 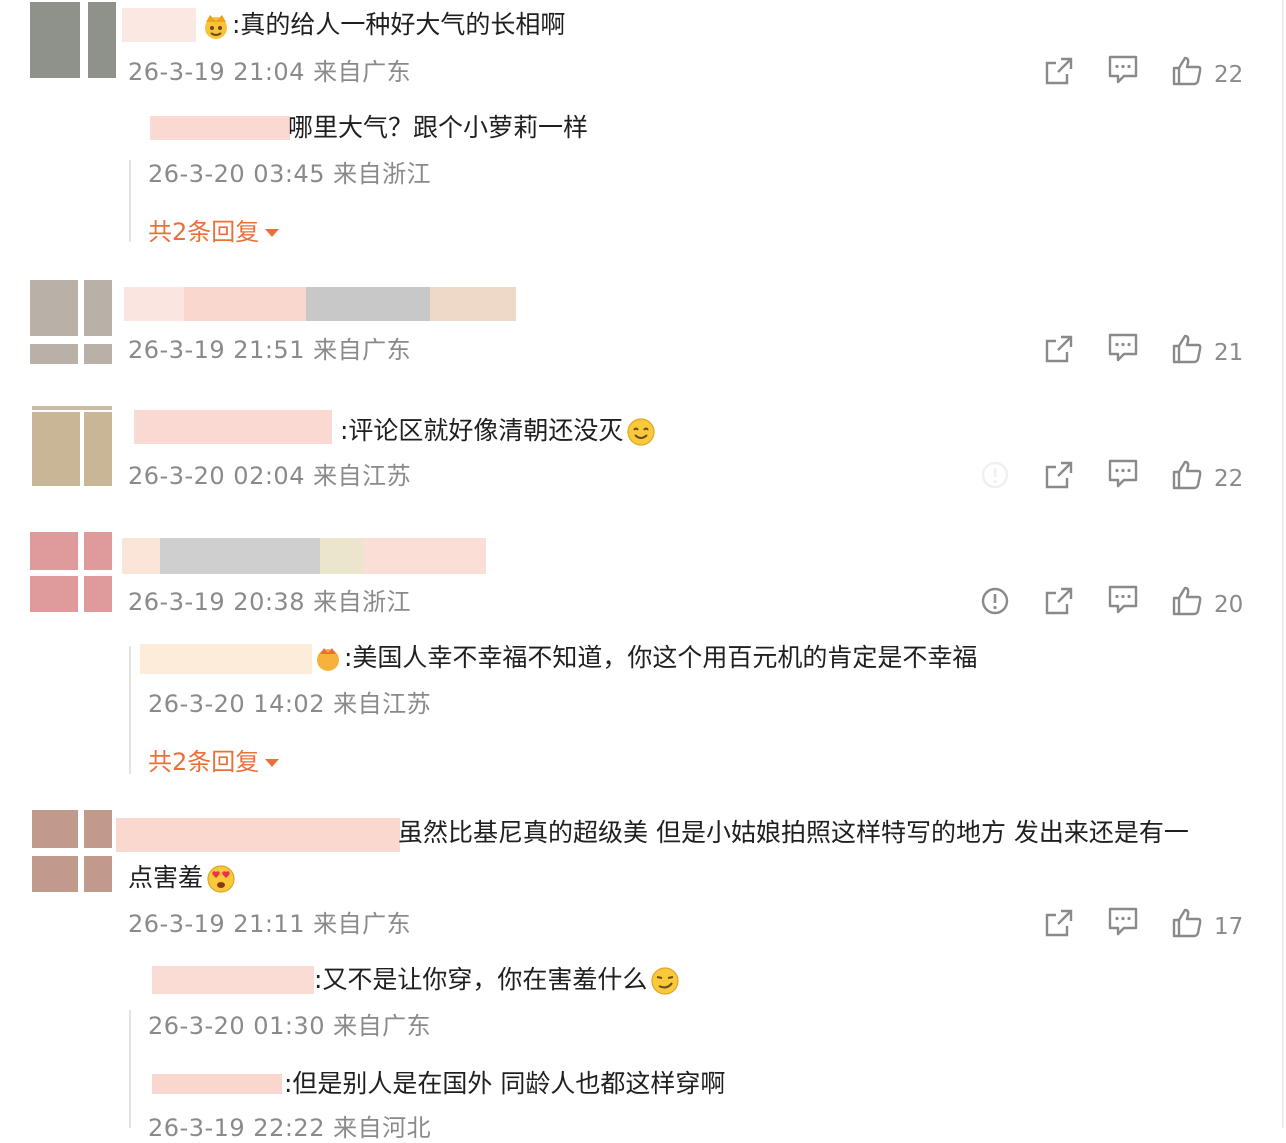 What do you see at coordinates (1283, 564) in the screenshot?
I see `right-edge-divider` at bounding box center [1283, 564].